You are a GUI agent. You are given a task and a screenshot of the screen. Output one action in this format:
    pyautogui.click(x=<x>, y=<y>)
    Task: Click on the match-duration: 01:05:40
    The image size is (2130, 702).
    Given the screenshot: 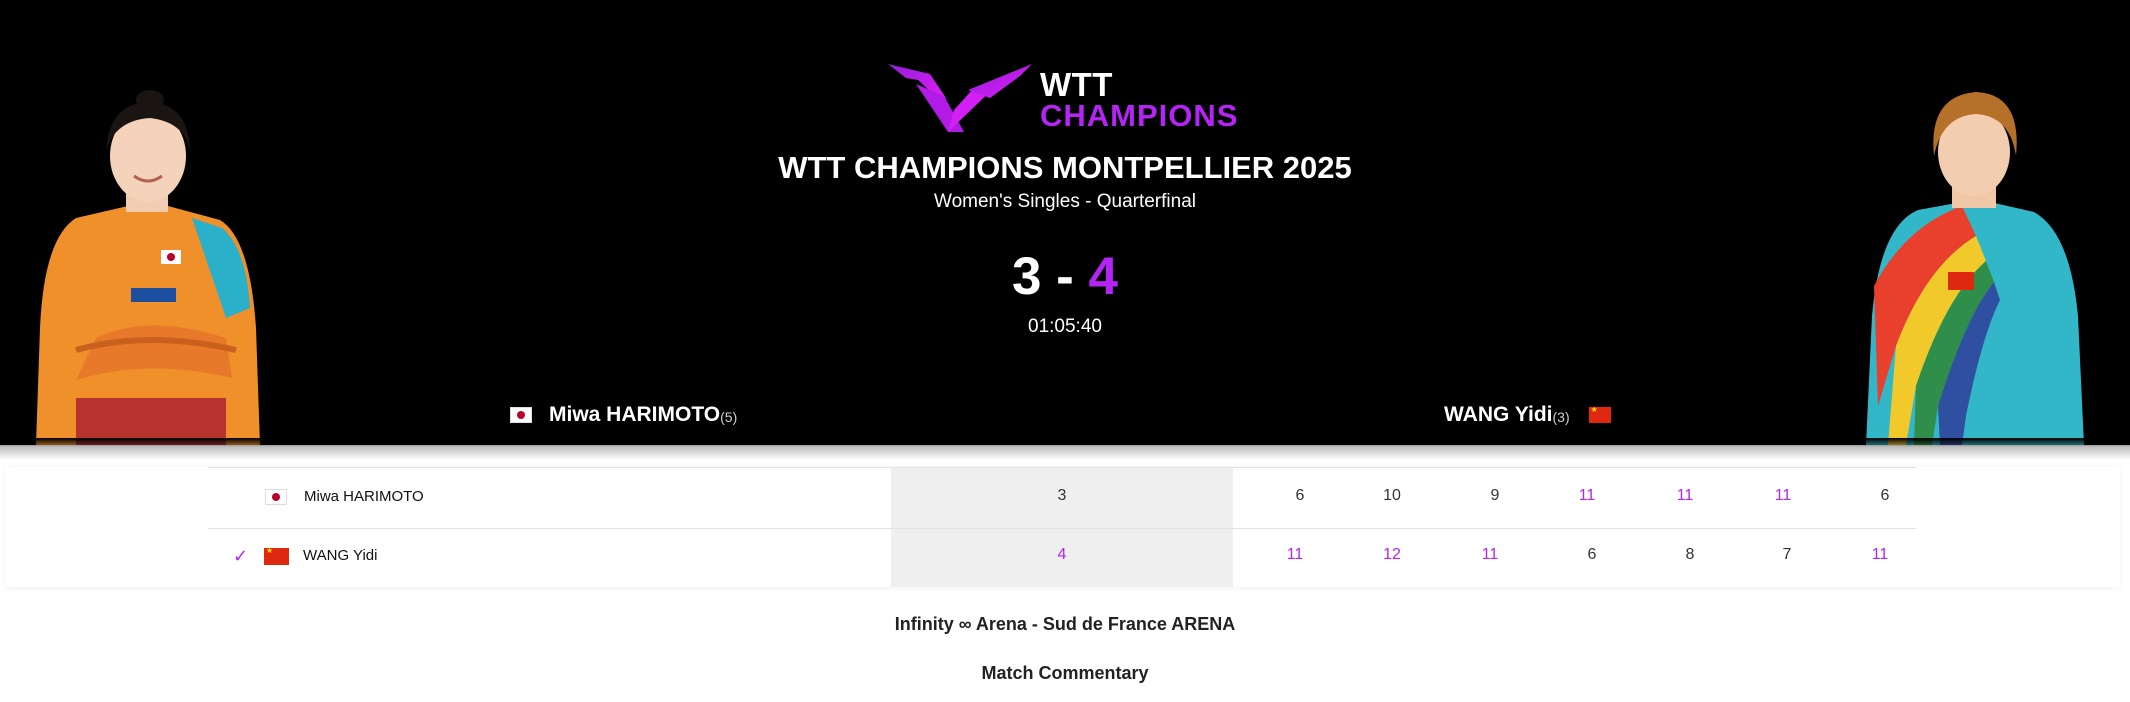 What is the action you would take?
    pyautogui.click(x=1065, y=326)
    